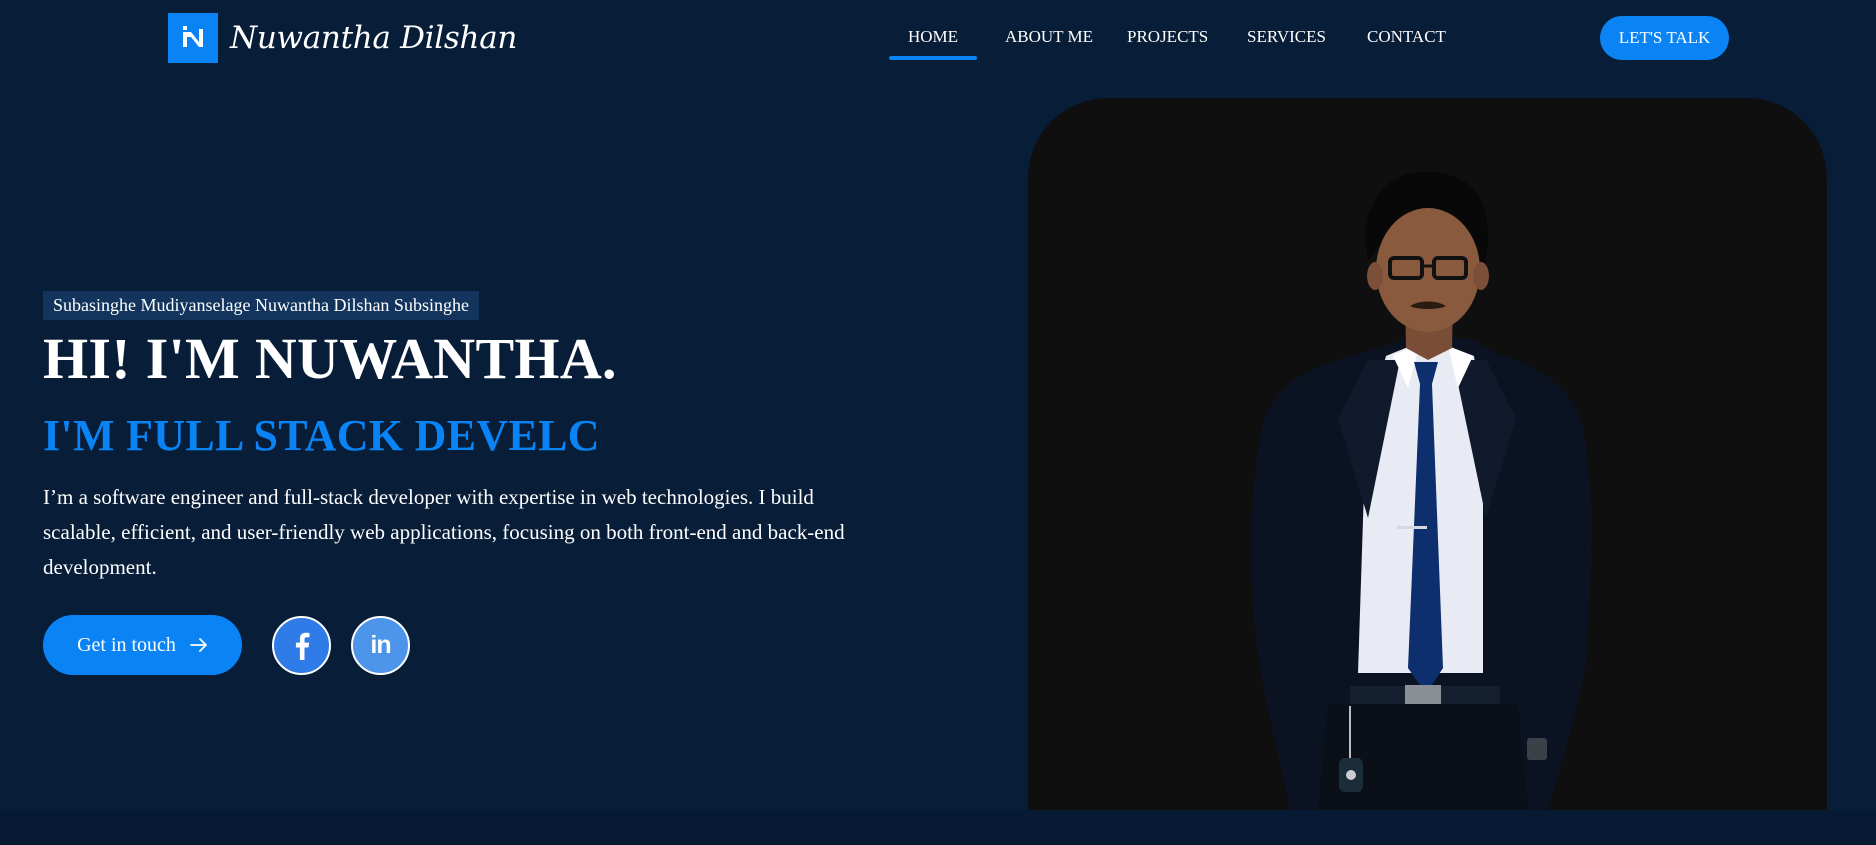 This screenshot has width=1876, height=845. I want to click on nav-projects: PROJECTS, so click(1167, 42).